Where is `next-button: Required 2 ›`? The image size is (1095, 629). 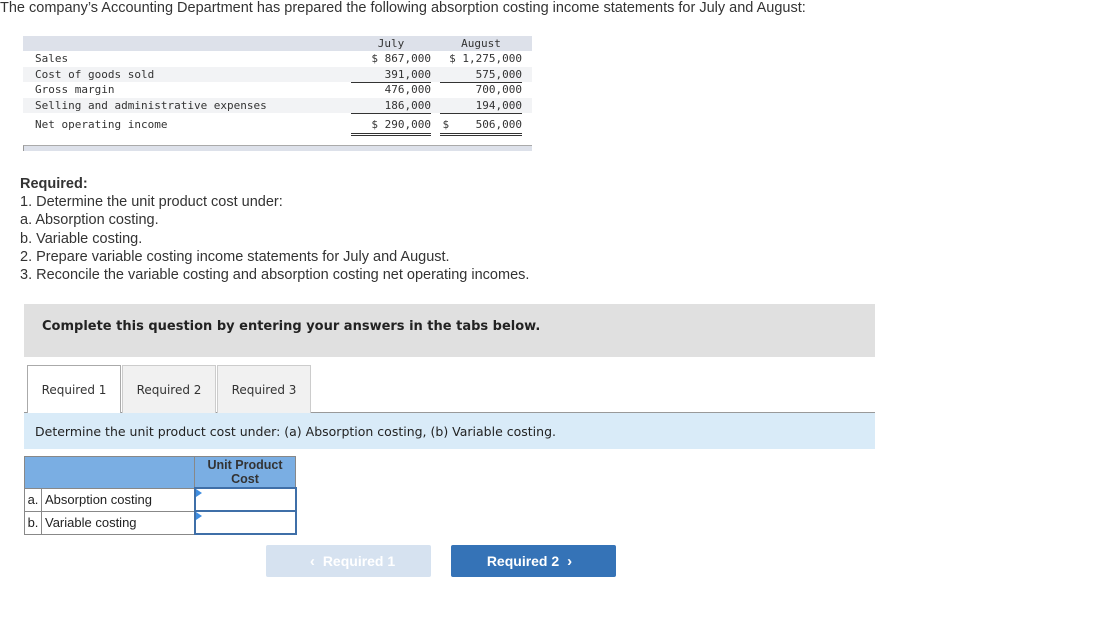 next-button: Required 2 › is located at coordinates (533, 561).